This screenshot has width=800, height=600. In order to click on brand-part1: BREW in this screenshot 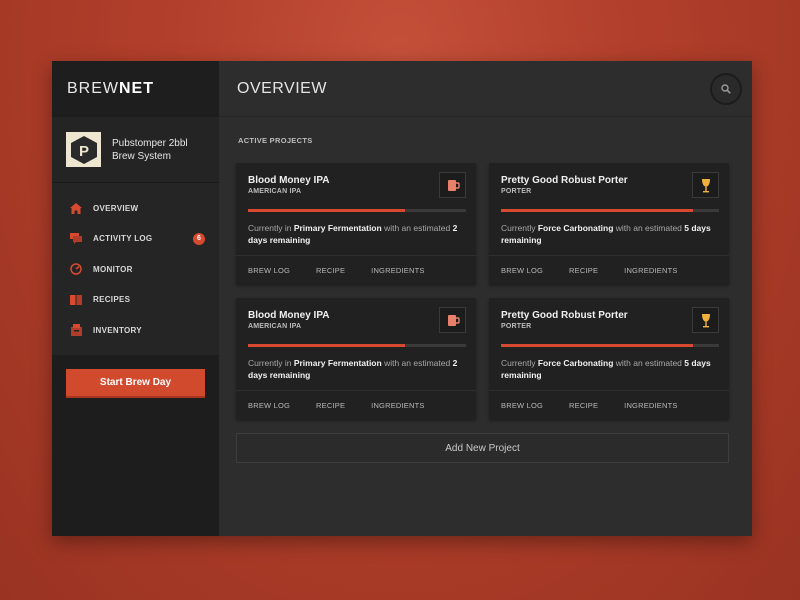, I will do `click(93, 88)`.